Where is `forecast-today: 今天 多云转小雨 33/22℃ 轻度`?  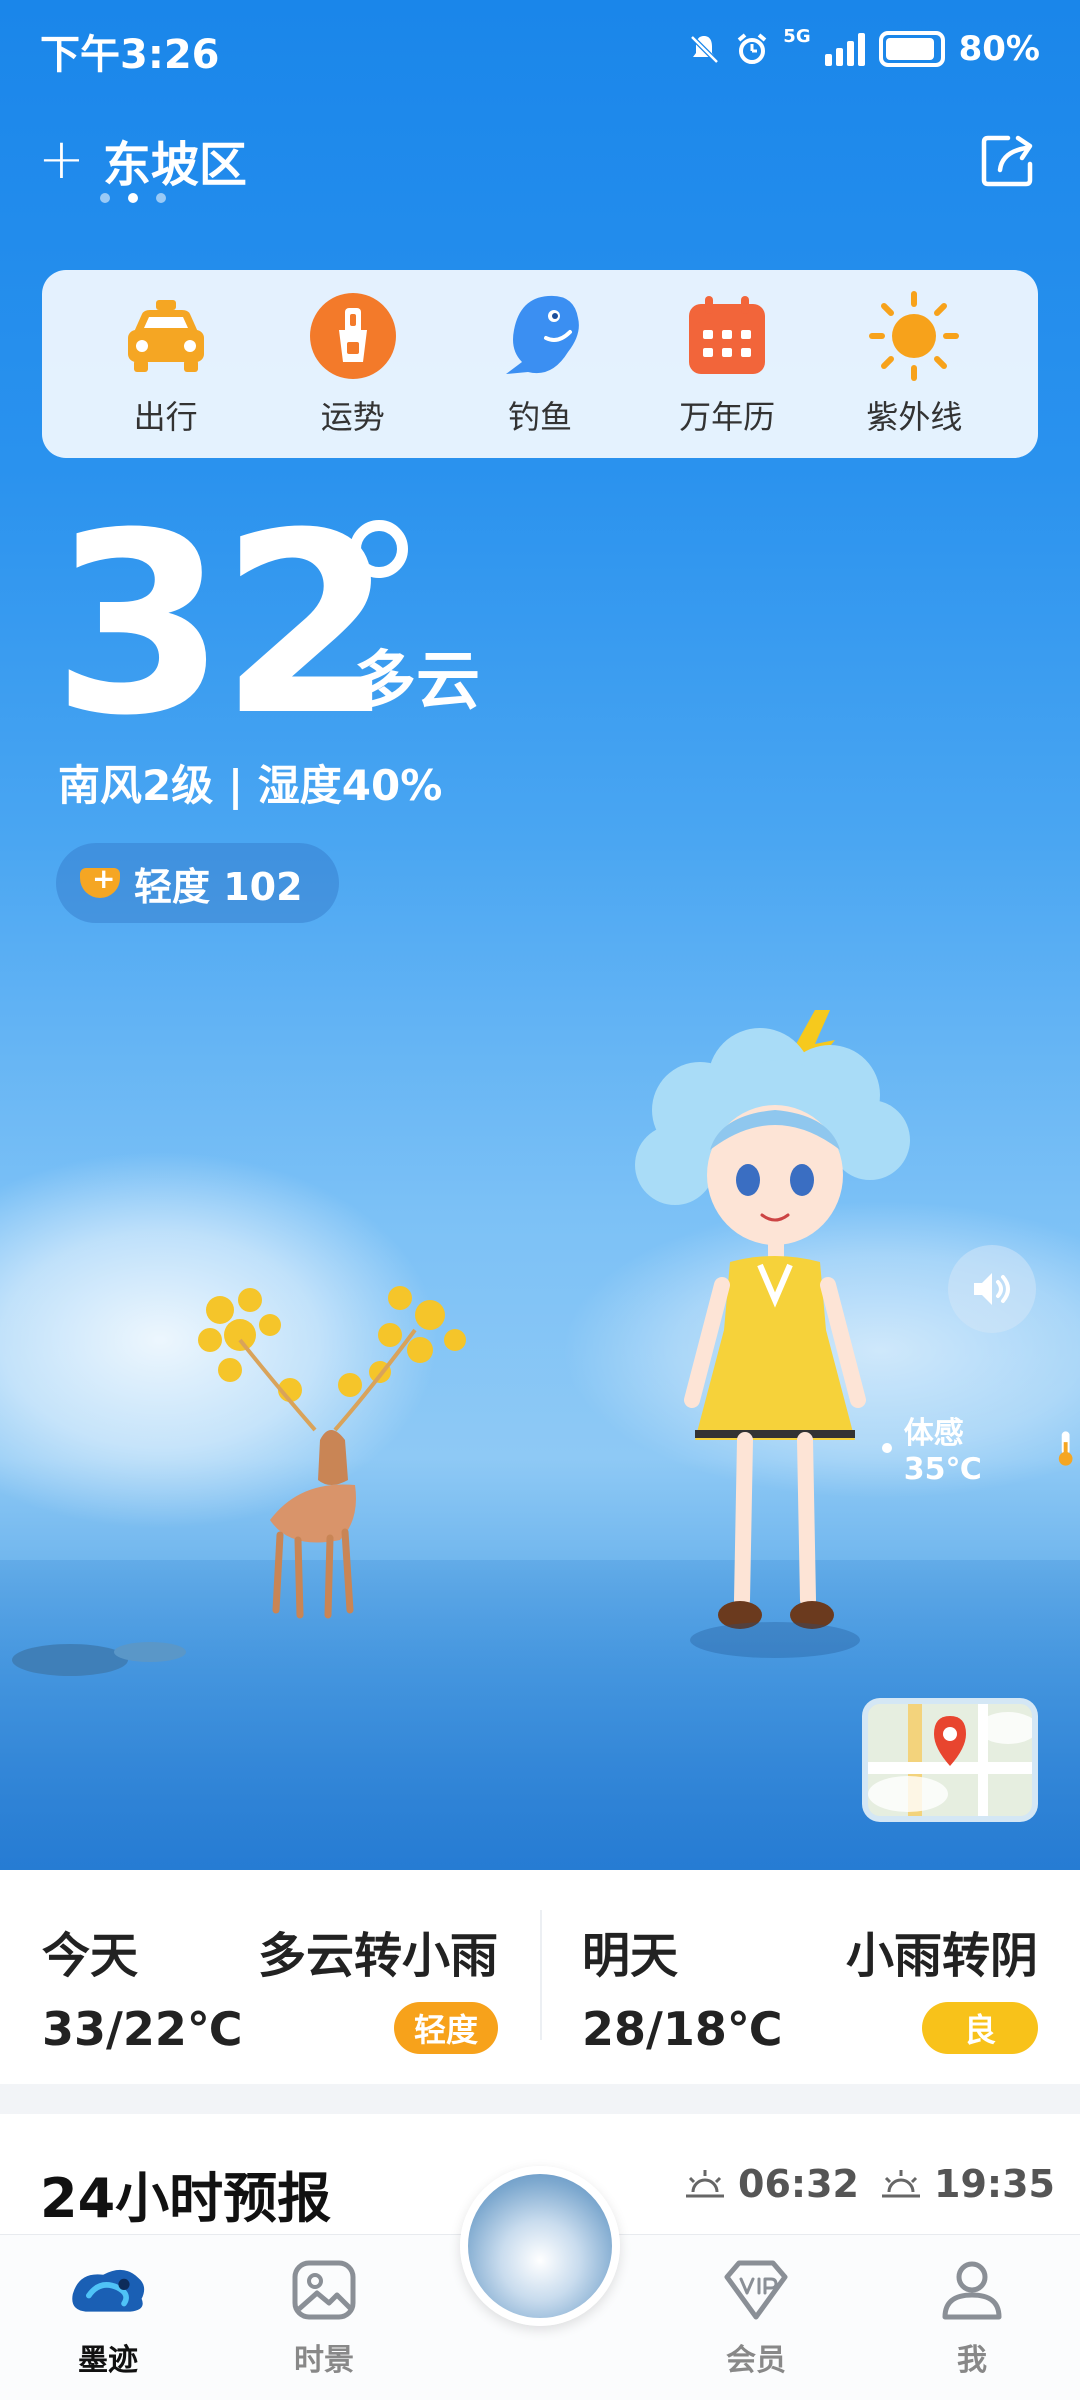
forecast-today: 今天 多云转小雨 33/22℃ 轻度 is located at coordinates (270, 1977).